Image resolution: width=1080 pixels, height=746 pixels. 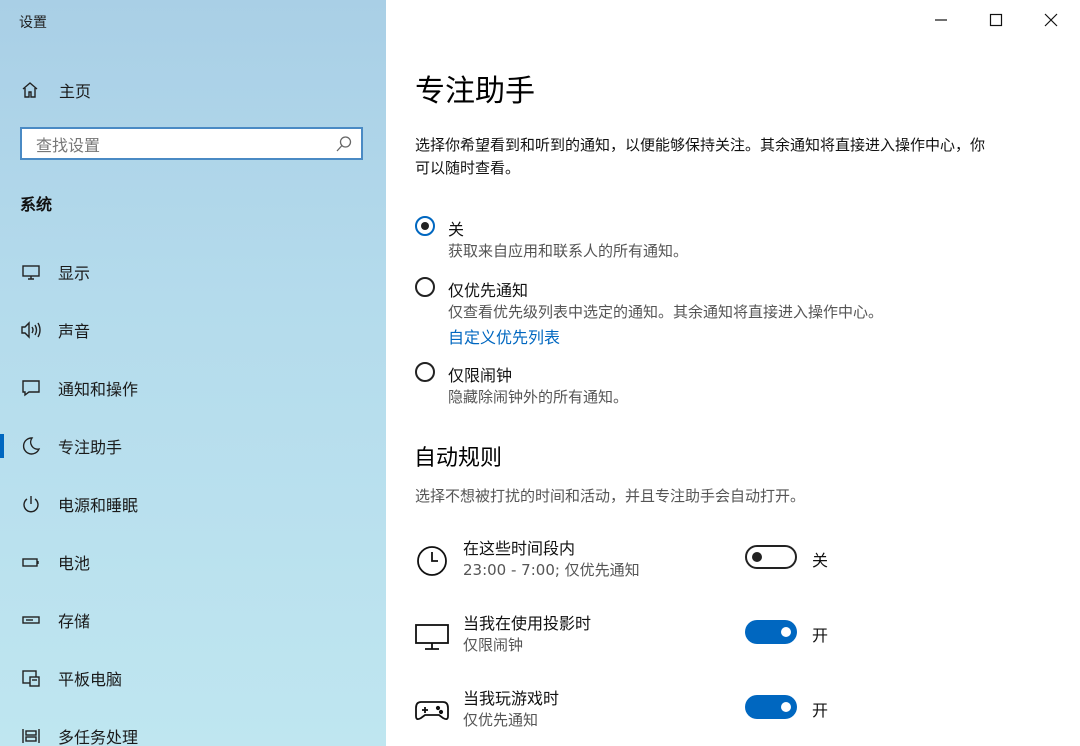 I want to click on minimize-button, so click(x=941, y=20).